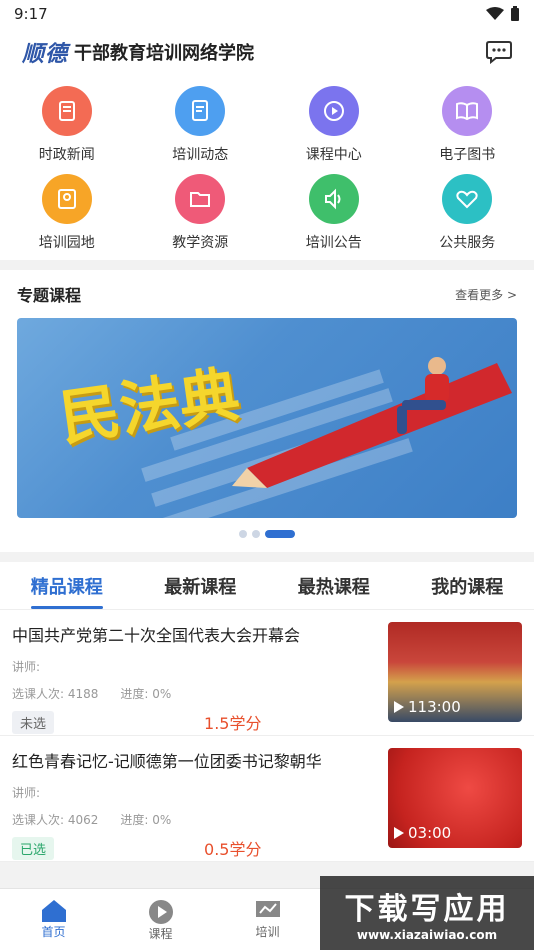 The image size is (534, 950). I want to click on grid-item-label: 时政新闻, so click(66, 155).